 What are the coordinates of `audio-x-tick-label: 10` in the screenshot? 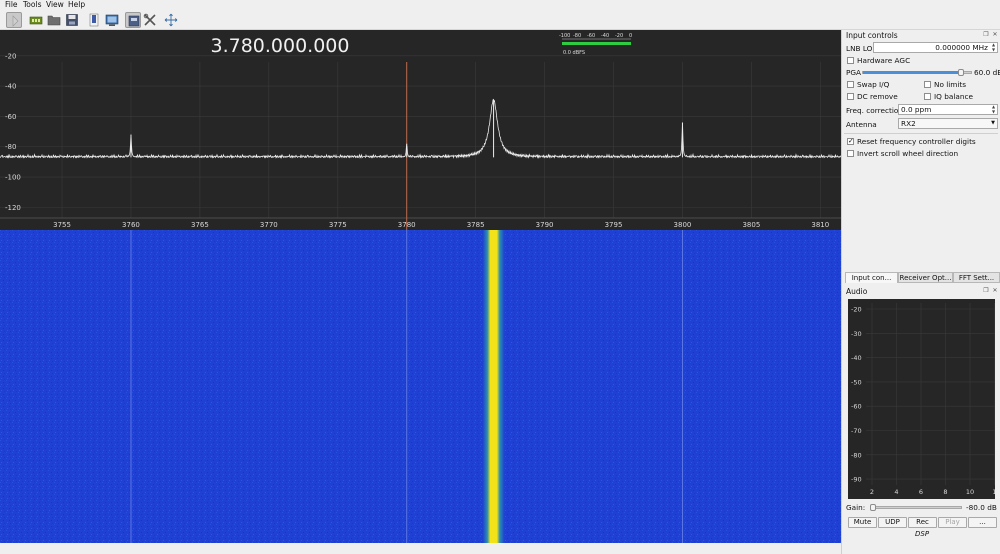 It's located at (970, 492).